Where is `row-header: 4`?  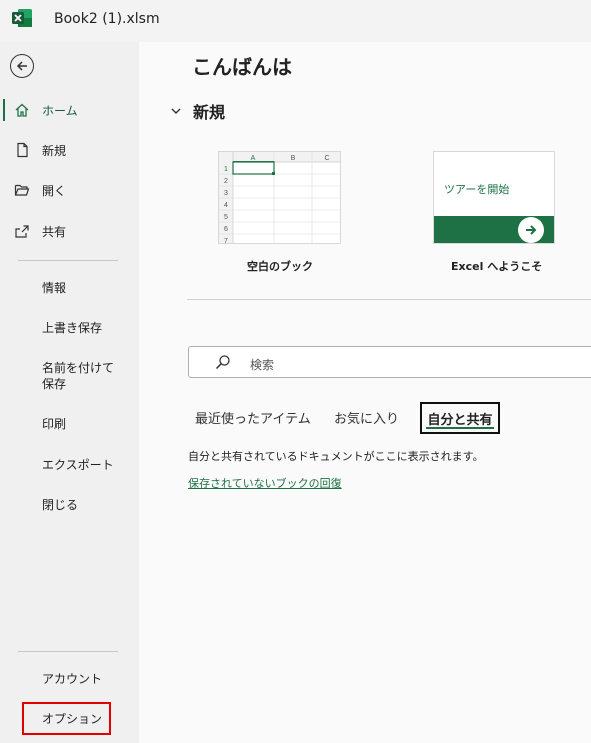
row-header: 4 is located at coordinates (226, 205).